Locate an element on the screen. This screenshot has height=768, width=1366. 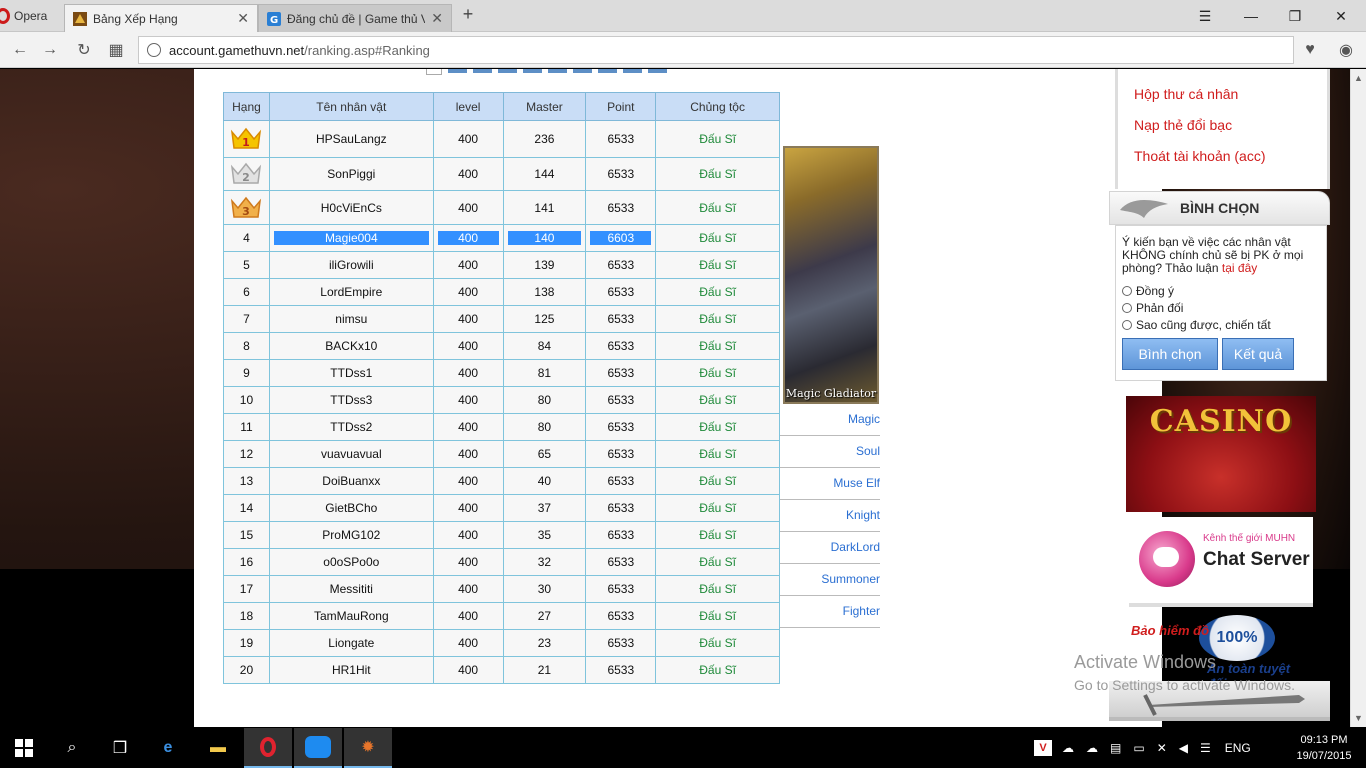
edge-browser-icon: e is located at coordinates (168, 748).